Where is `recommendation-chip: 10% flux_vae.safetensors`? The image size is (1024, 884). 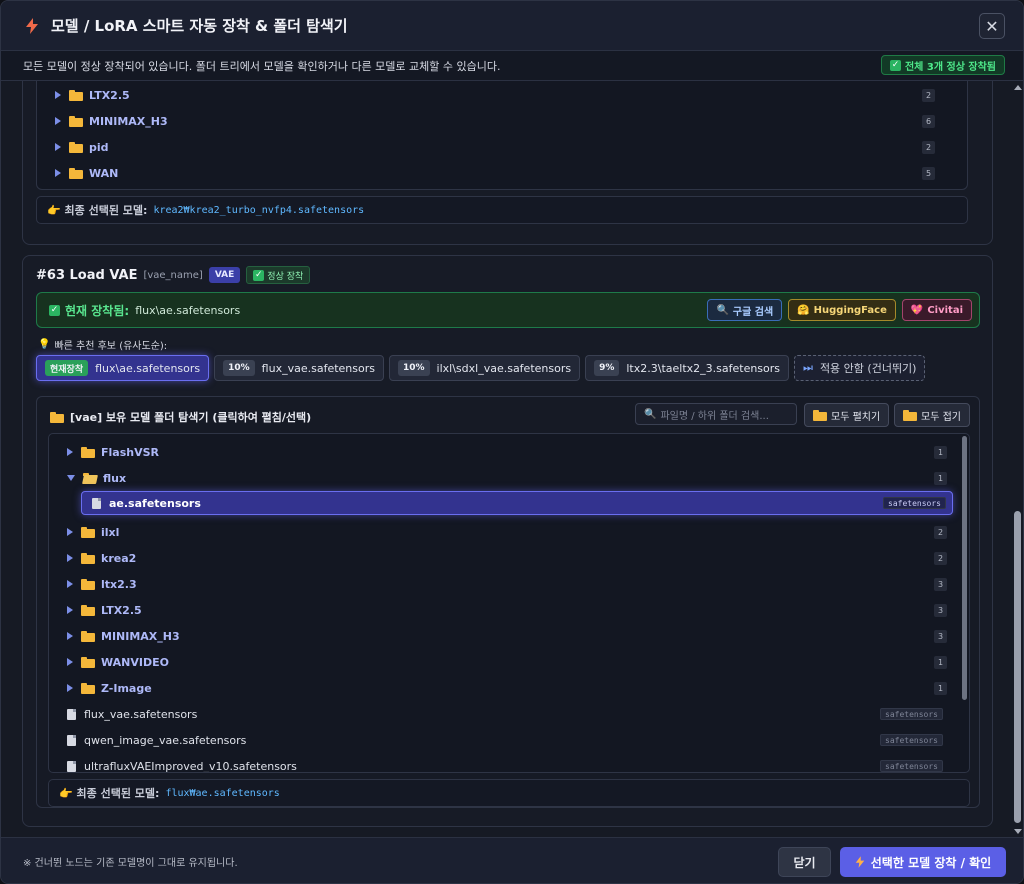
recommendation-chip: 10% flux_vae.safetensors is located at coordinates (299, 368).